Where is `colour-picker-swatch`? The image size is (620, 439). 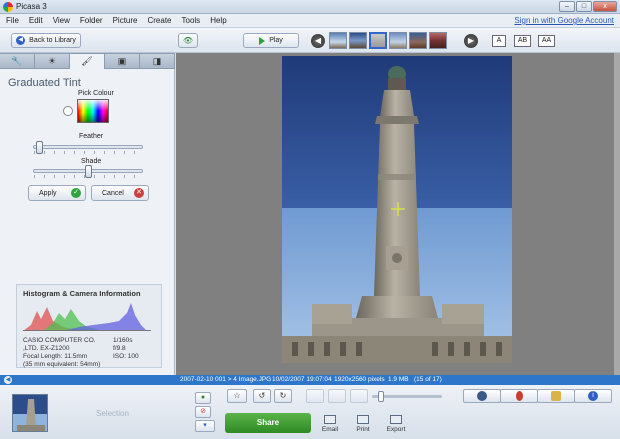 colour-picker-swatch is located at coordinates (93, 111).